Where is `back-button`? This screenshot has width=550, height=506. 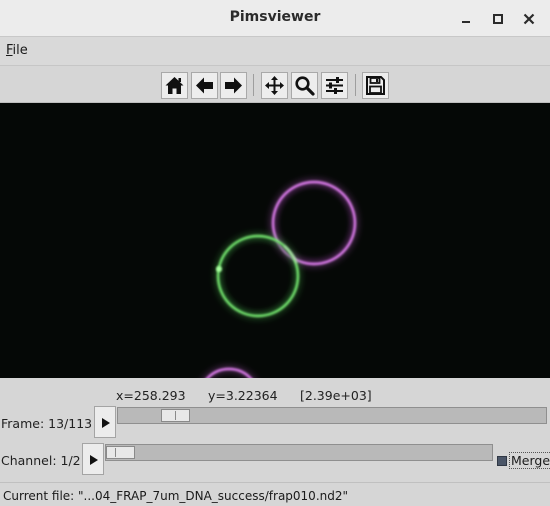
back-button is located at coordinates (204, 85).